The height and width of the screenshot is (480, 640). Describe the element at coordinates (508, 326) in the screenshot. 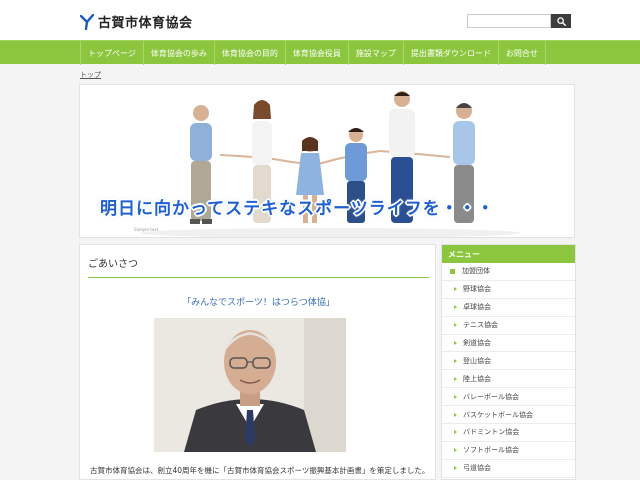

I see `sidebar-item-tennis: テニス協会` at that location.